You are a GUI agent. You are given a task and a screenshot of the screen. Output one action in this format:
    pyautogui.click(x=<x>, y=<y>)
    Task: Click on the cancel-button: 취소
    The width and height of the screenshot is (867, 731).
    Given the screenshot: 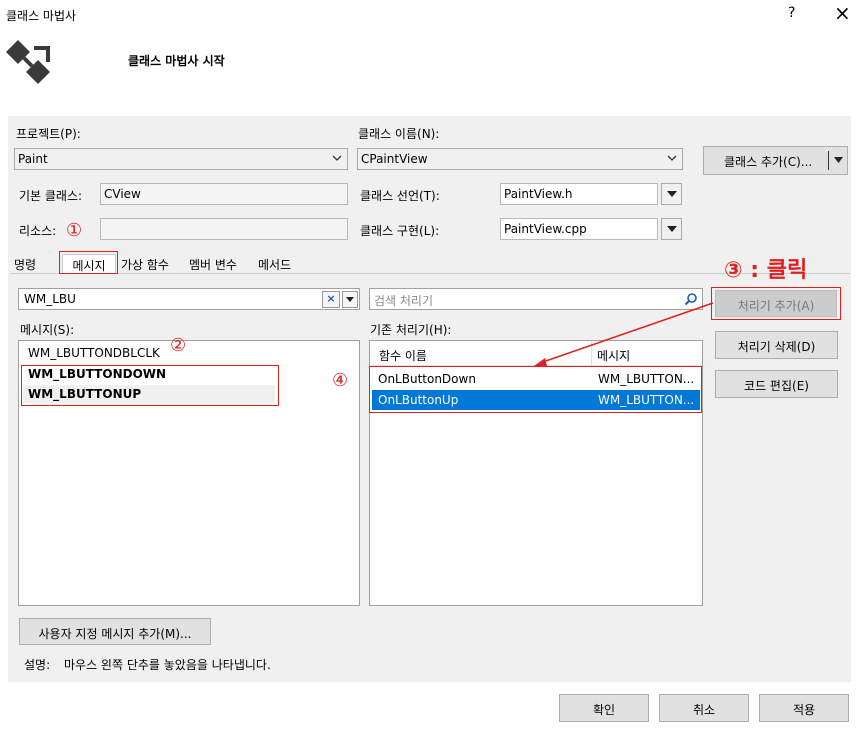 What is the action you would take?
    pyautogui.click(x=704, y=708)
    